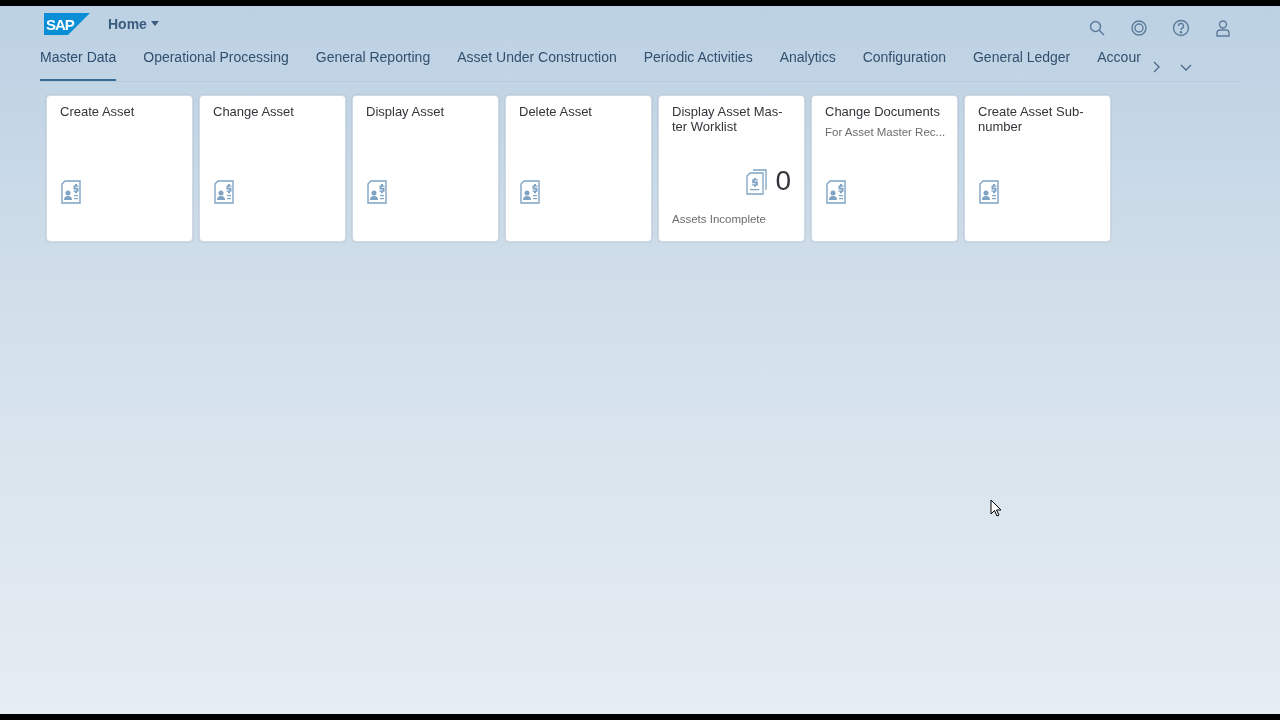  I want to click on app-tile: Create Asset Sub- number, so click(1037, 168).